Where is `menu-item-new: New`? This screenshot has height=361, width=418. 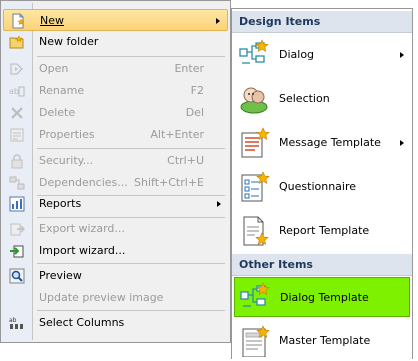
menu-item-new: New is located at coordinates (115, 20).